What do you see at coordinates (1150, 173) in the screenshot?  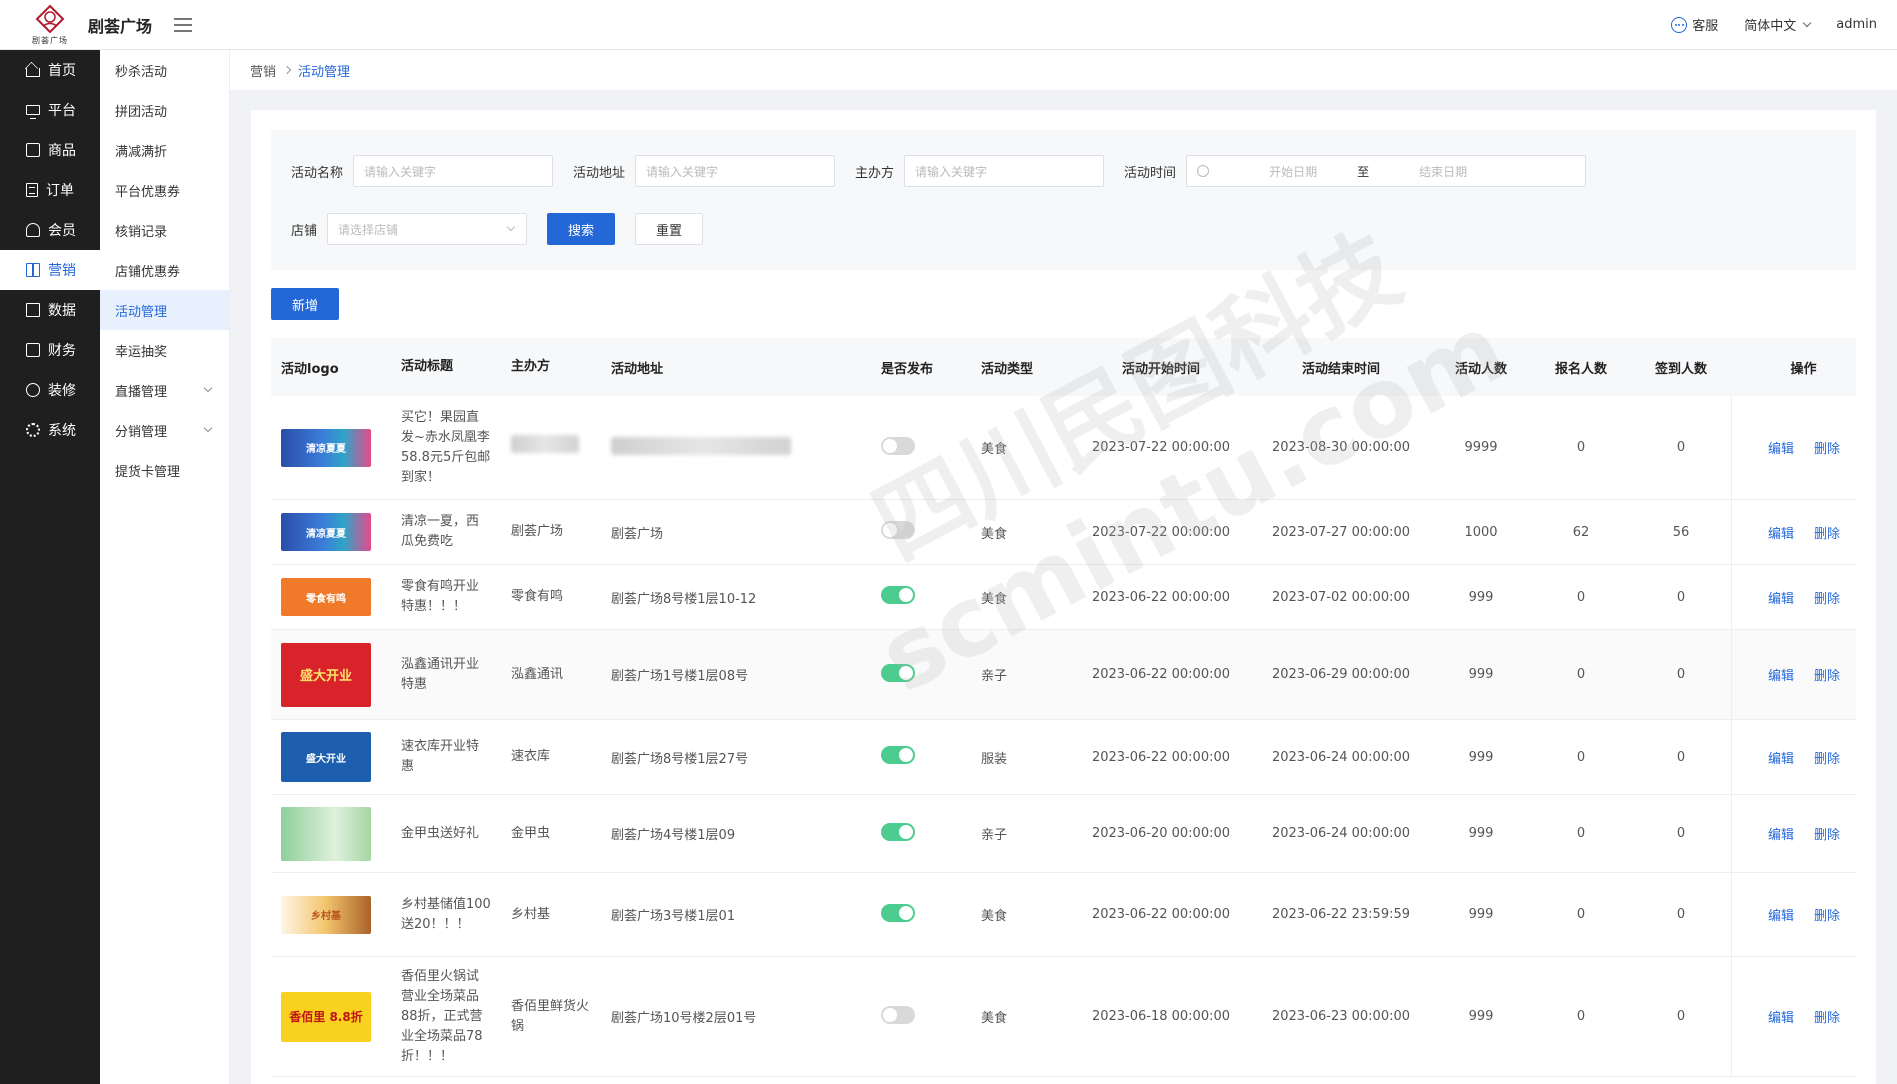 I see `activity-time-label: 活动时间` at bounding box center [1150, 173].